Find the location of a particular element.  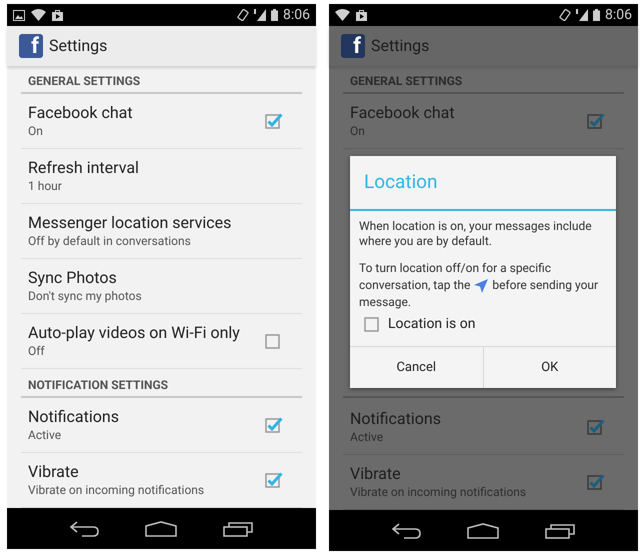

dialog-message: To turn location off/on for a specific is located at coordinates (455, 268).